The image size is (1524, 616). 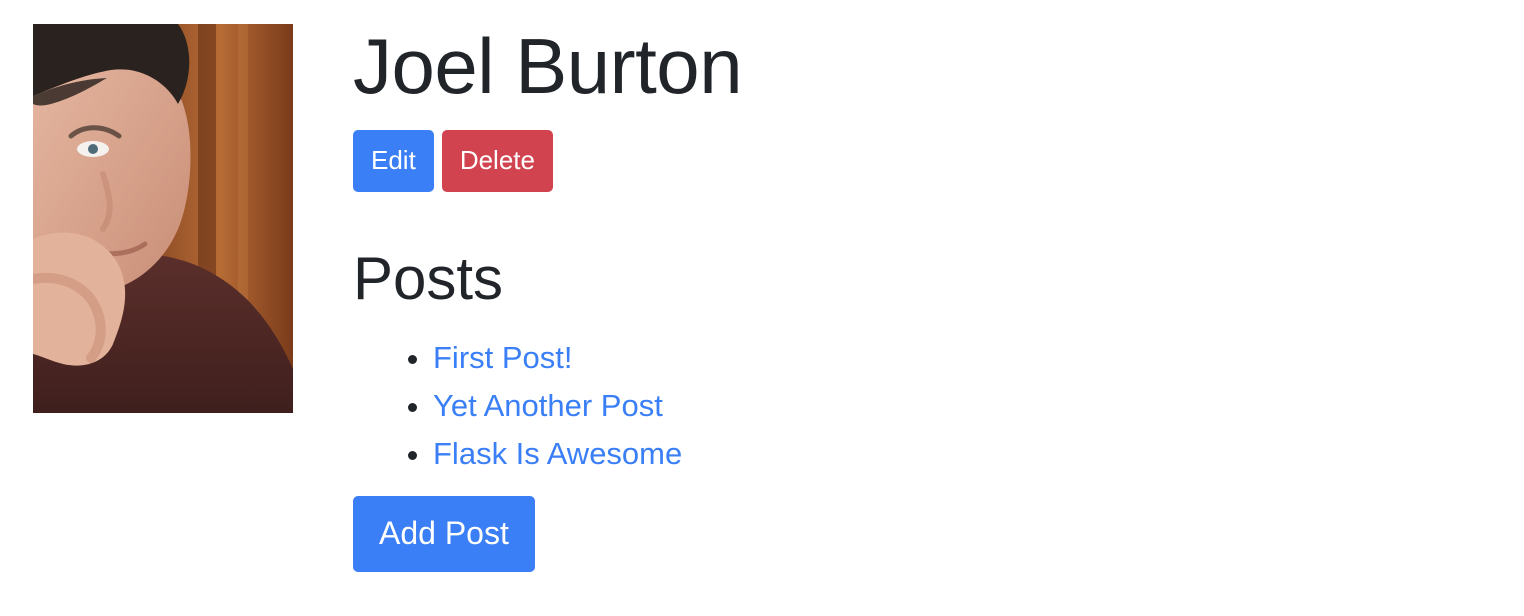 What do you see at coordinates (557, 453) in the screenshot?
I see `post-link: Flask Is Awesome` at bounding box center [557, 453].